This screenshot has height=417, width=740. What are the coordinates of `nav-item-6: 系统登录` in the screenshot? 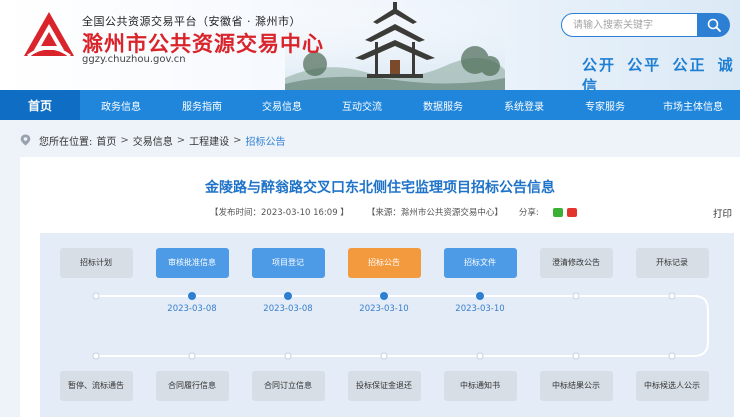 It's located at (524, 105).